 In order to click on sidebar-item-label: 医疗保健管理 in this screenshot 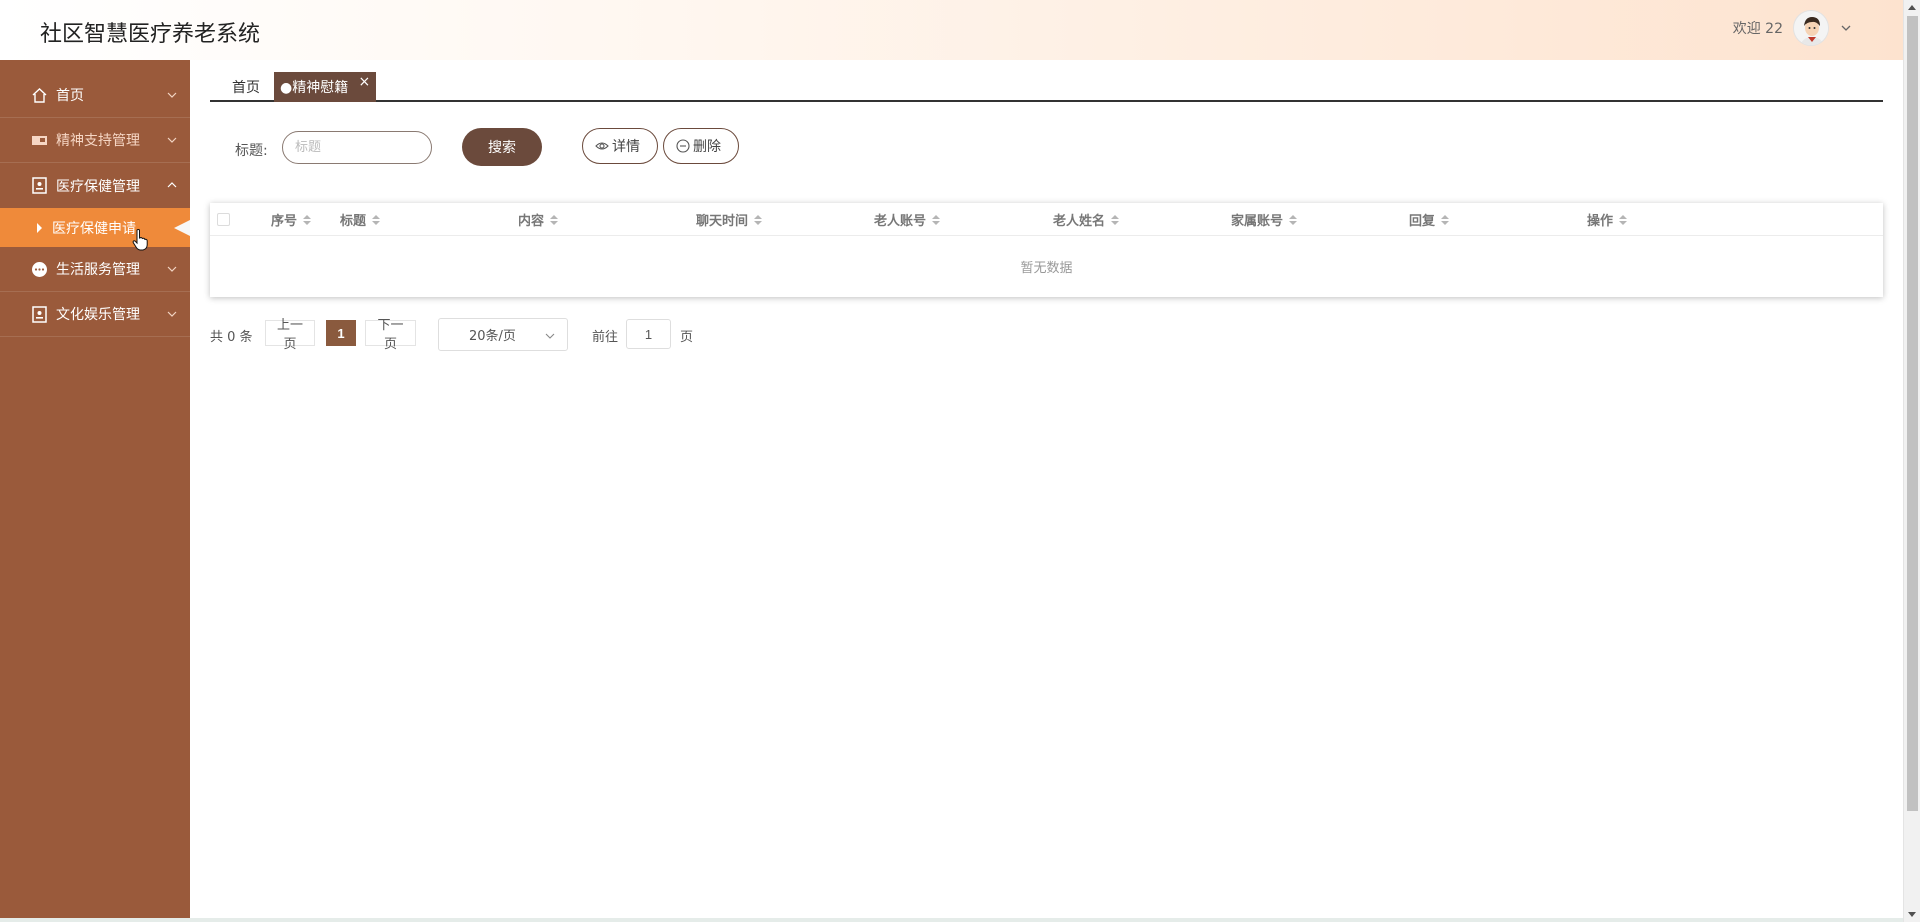, I will do `click(98, 186)`.